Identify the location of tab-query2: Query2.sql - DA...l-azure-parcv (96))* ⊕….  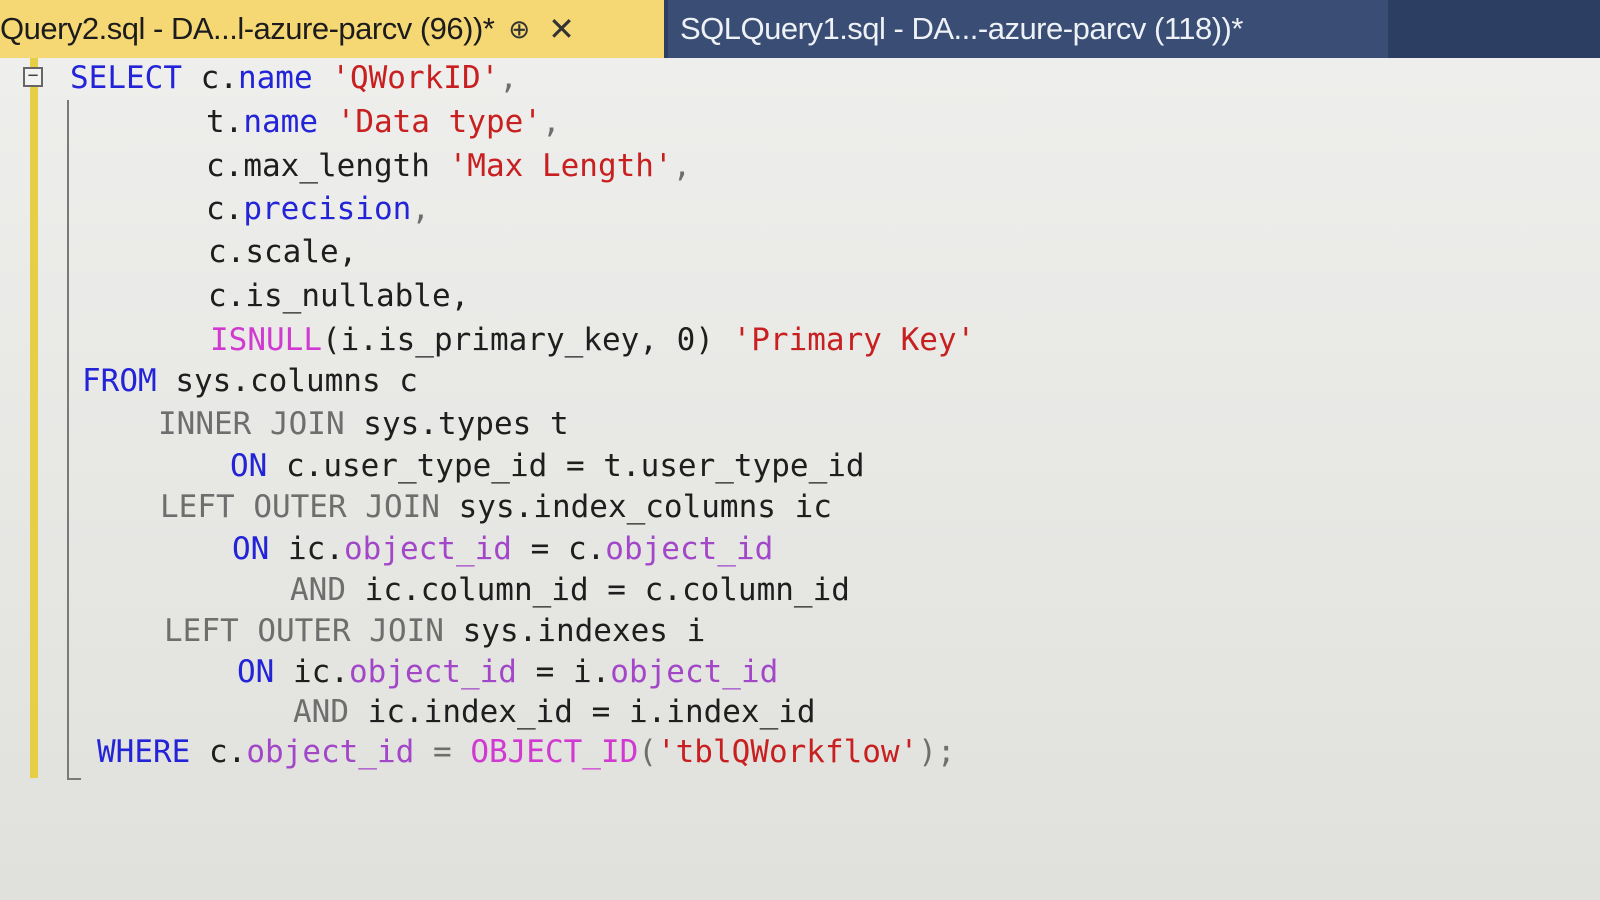
(332, 29).